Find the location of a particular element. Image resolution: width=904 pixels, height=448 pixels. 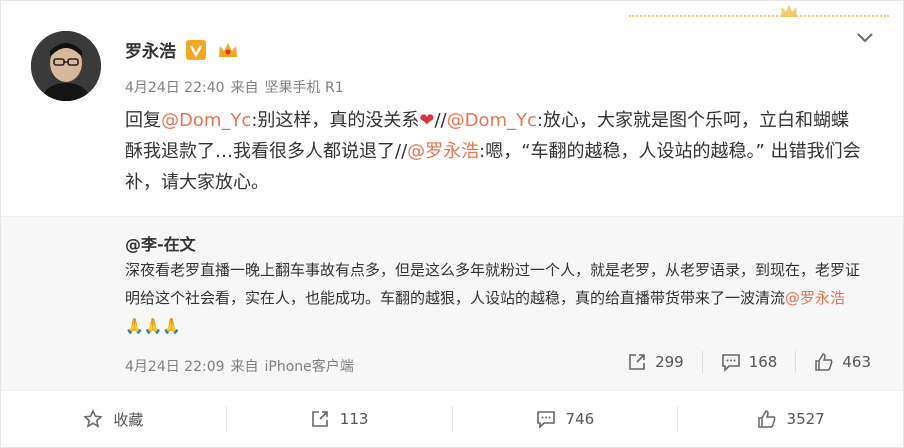

like-button: 3527 is located at coordinates (790, 419).